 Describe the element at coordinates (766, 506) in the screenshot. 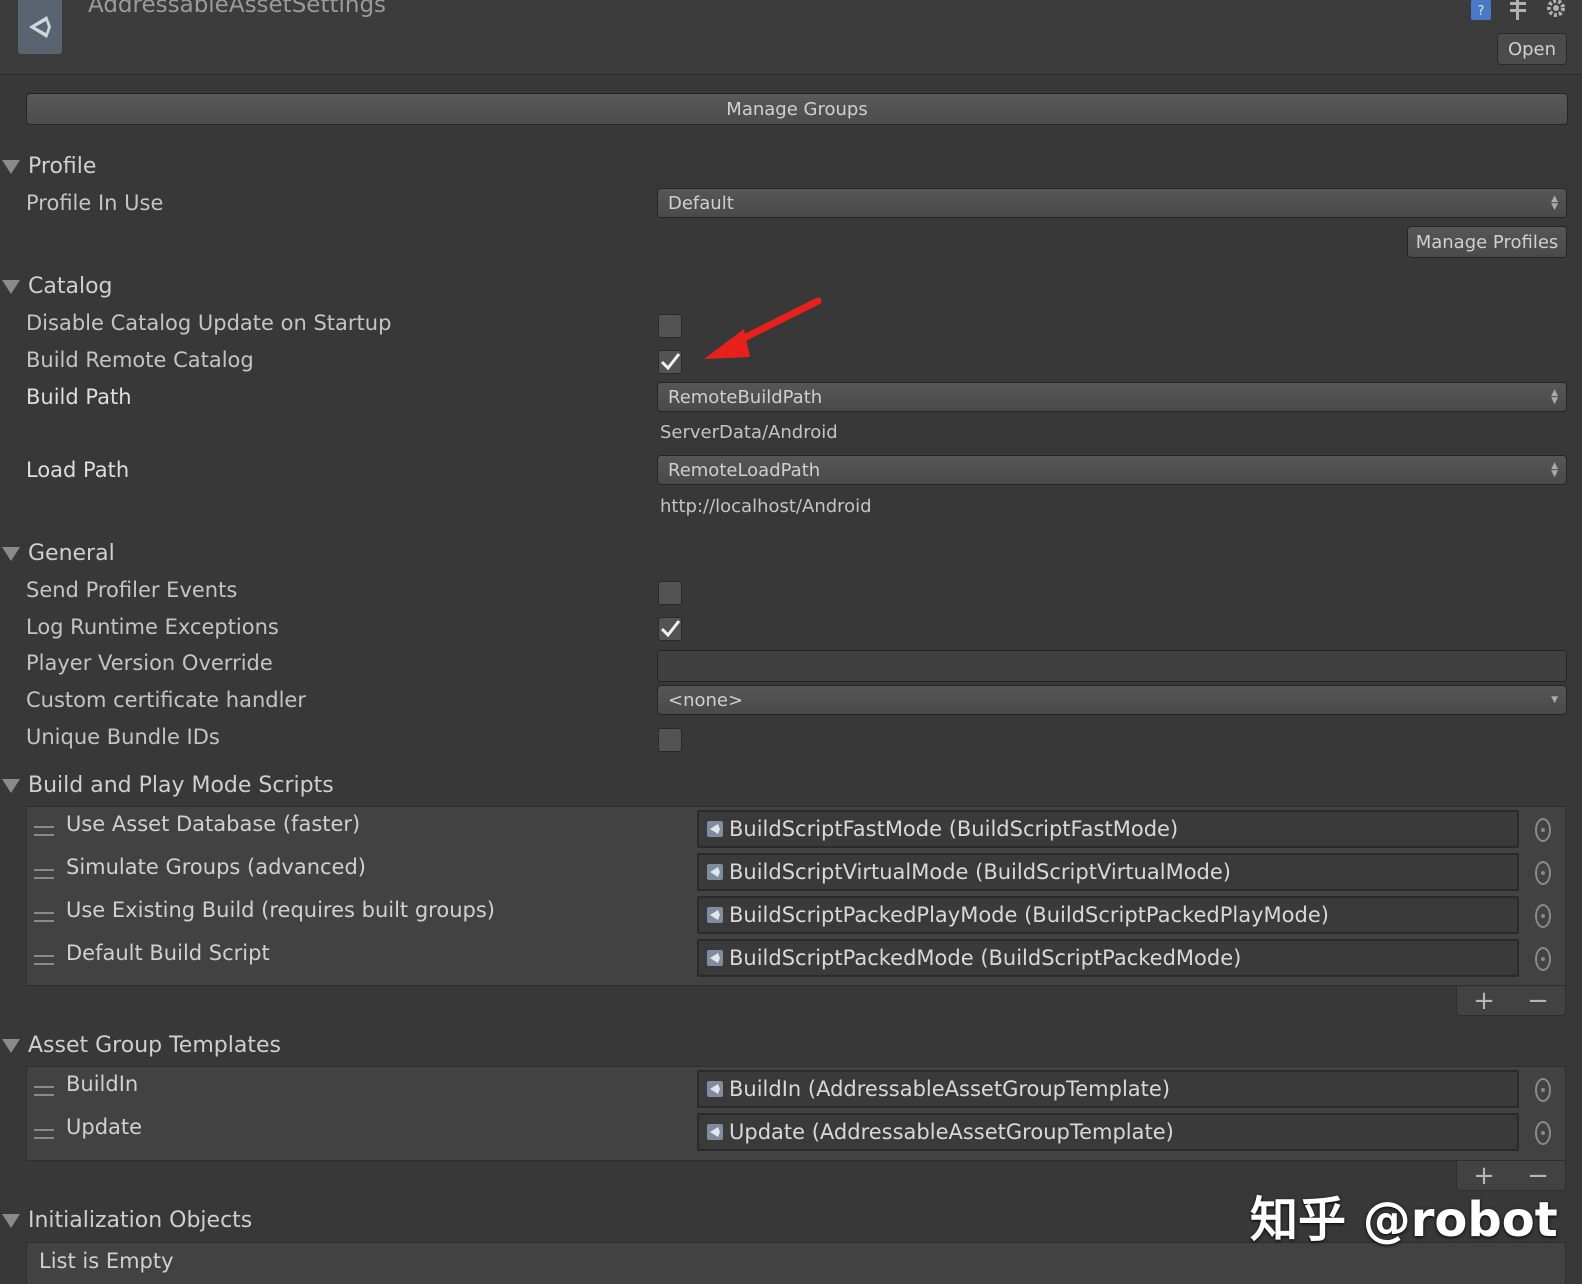

I see `load-path-resolved: http://localhost/Android` at that location.